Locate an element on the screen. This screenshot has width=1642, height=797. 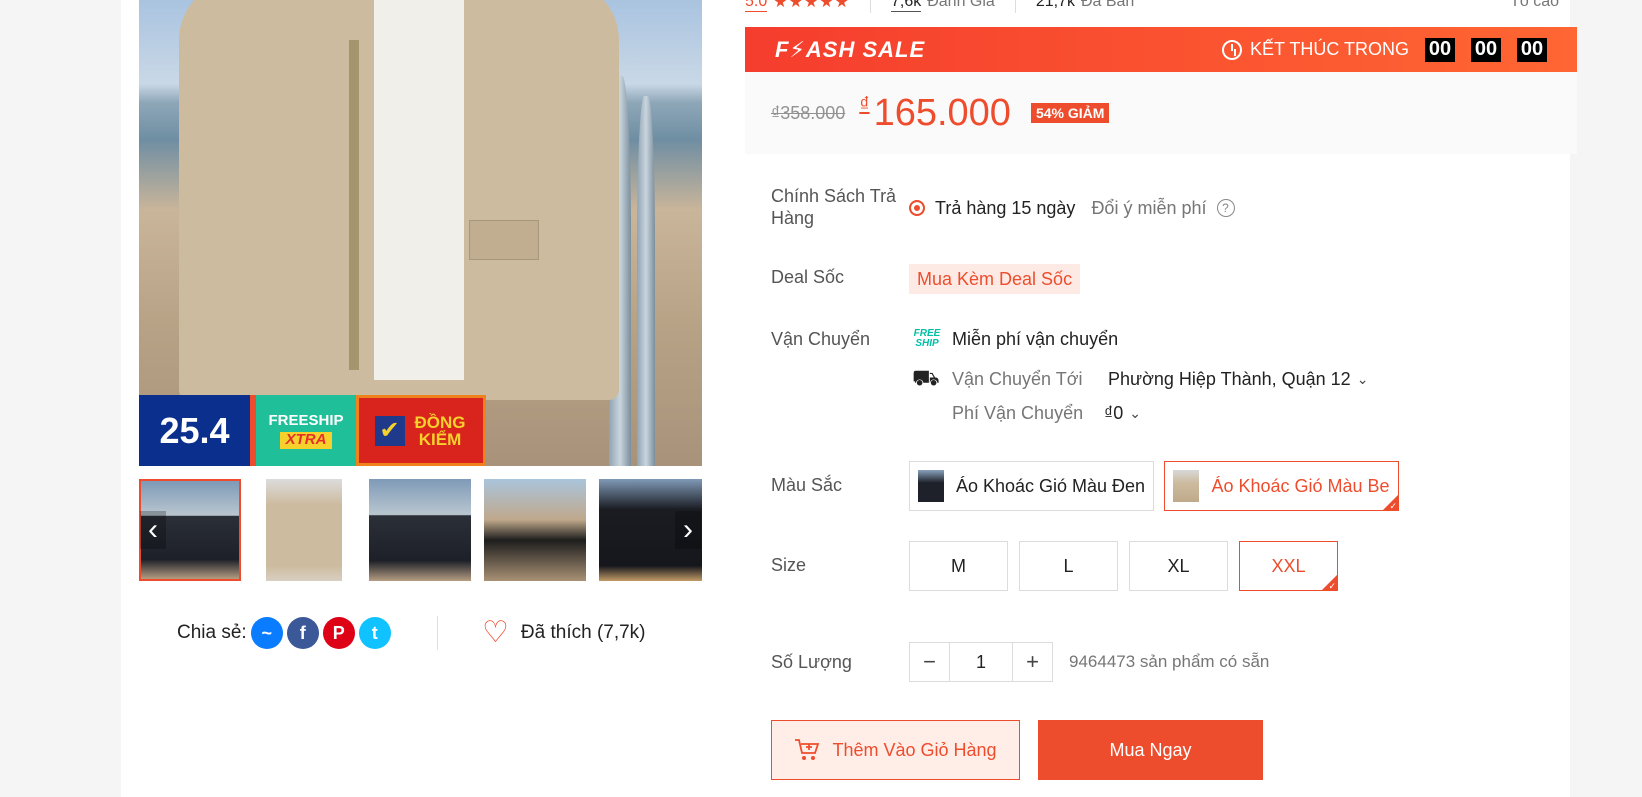
return-icon is located at coordinates (917, 208).